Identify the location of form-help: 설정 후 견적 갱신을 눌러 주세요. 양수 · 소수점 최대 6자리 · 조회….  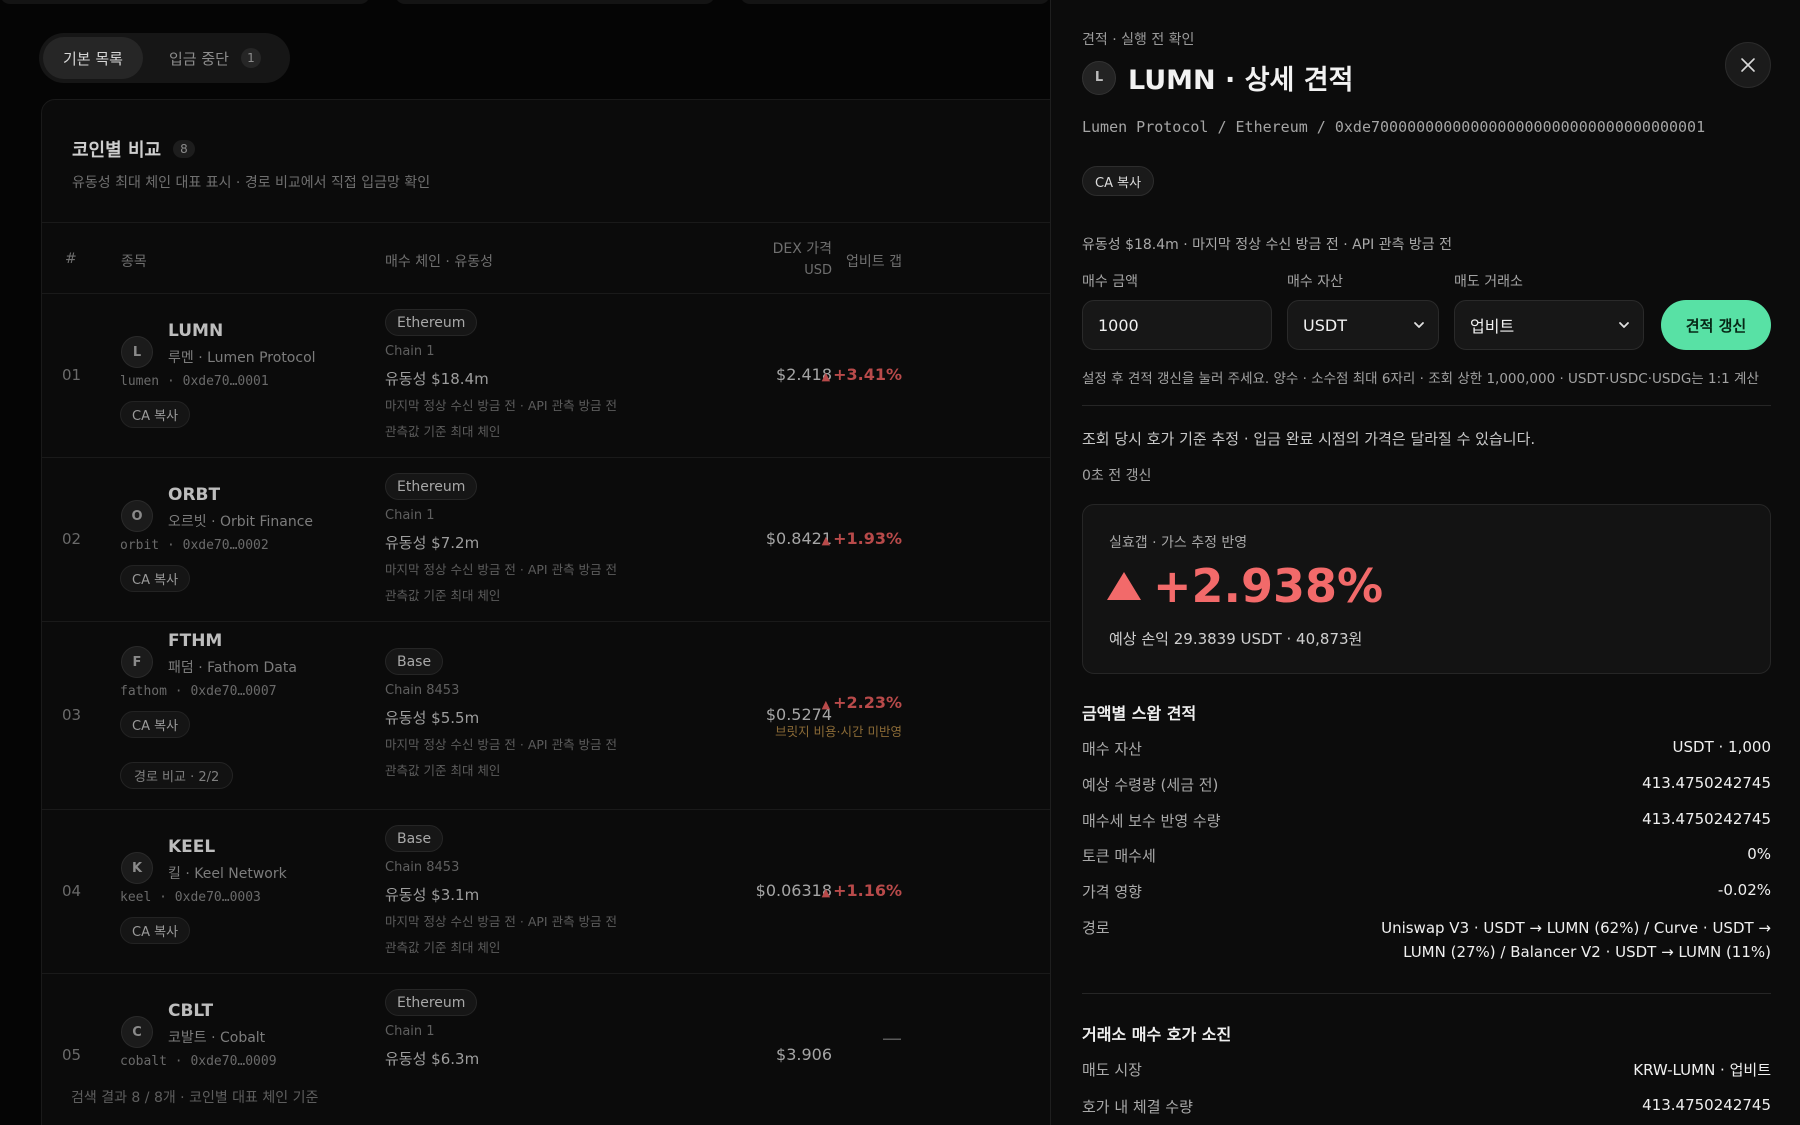
(1420, 379).